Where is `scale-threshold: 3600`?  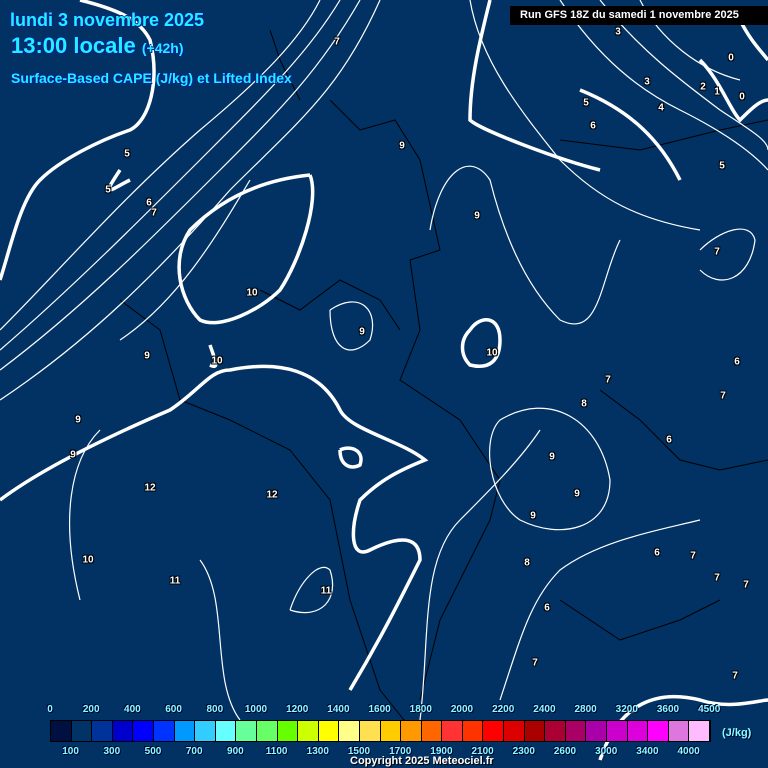 scale-threshold: 3600 is located at coordinates (668, 709).